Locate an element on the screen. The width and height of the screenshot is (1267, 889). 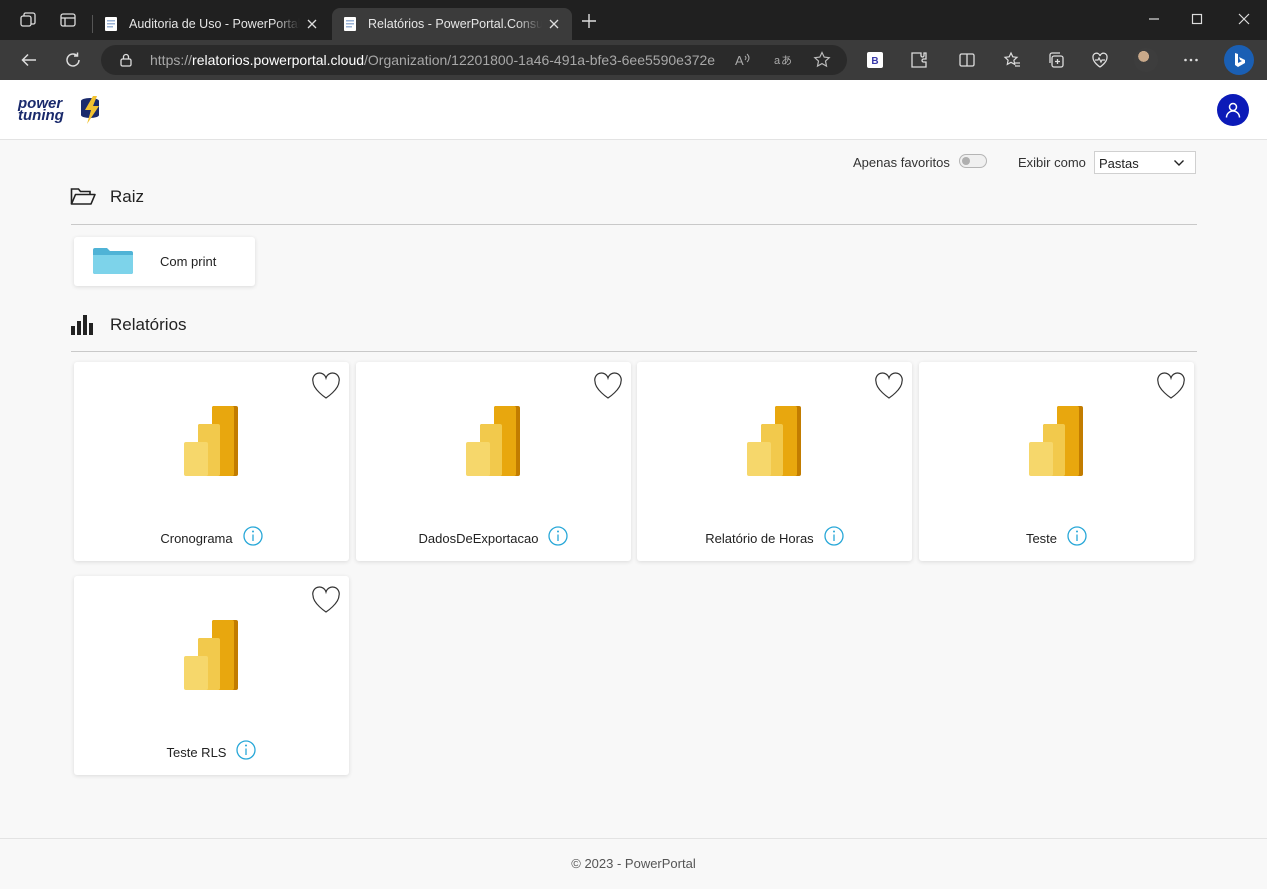
favorites-only-toggle is located at coordinates (973, 161).